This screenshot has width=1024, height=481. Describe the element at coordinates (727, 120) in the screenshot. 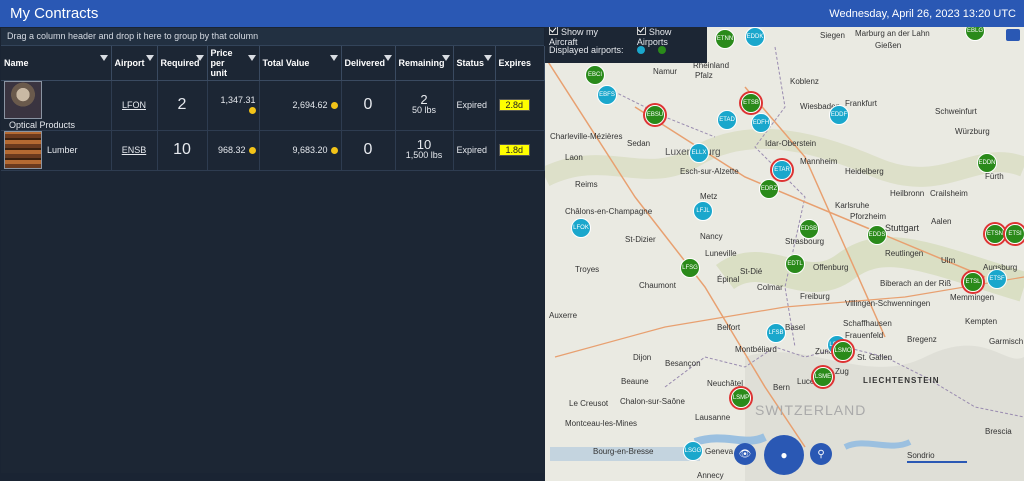

I see `airport-marker: ETAD` at that location.